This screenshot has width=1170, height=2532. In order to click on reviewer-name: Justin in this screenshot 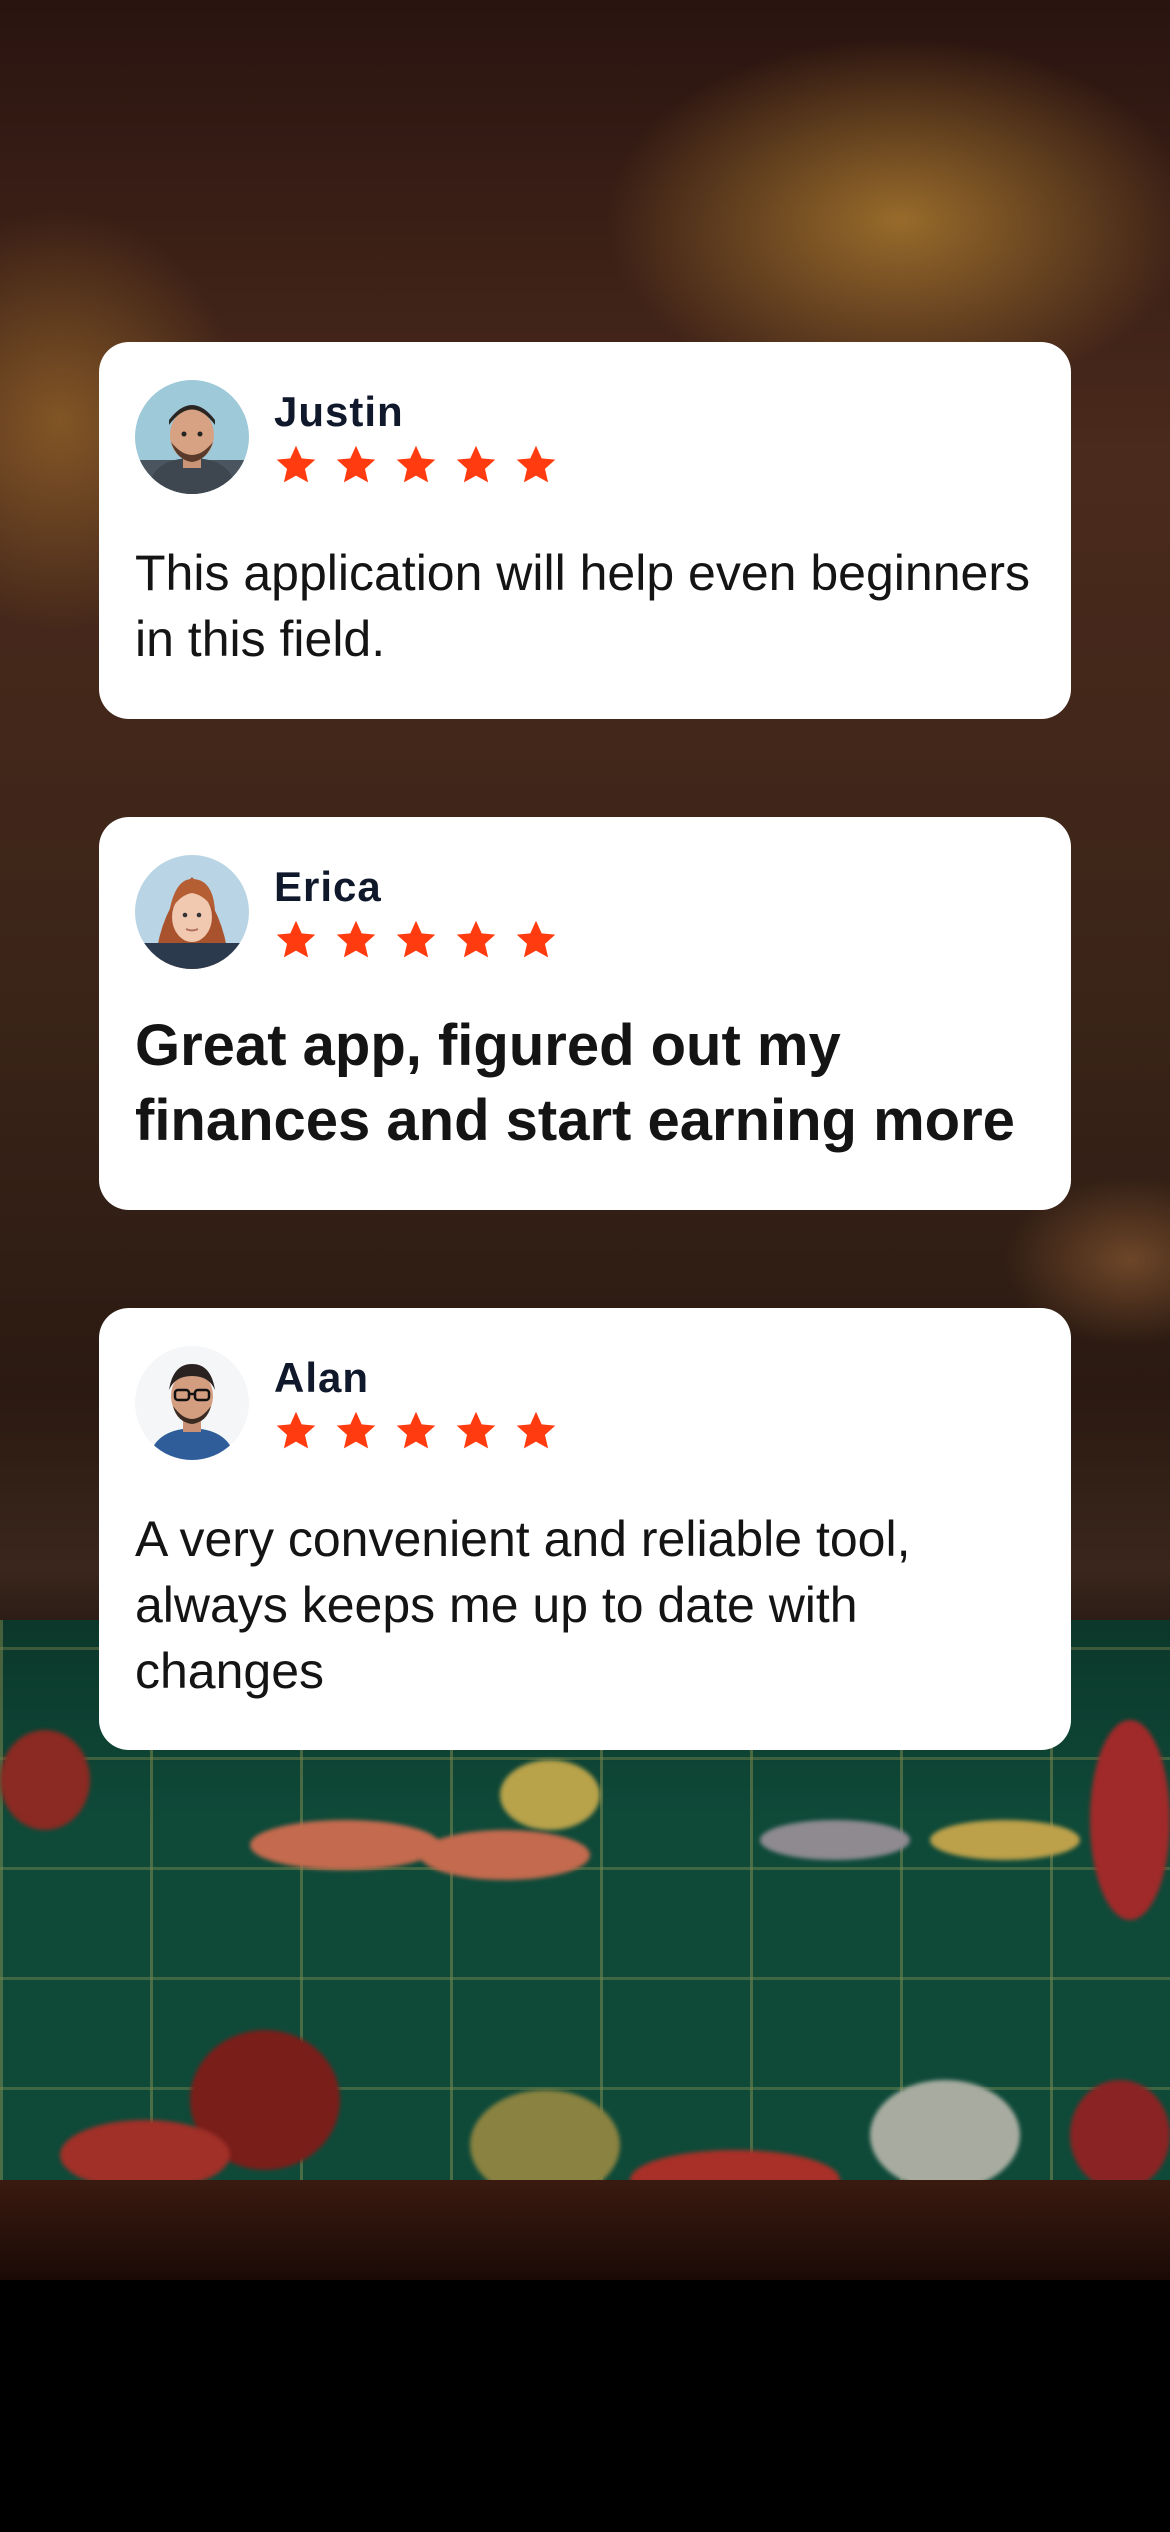, I will do `click(339, 411)`.